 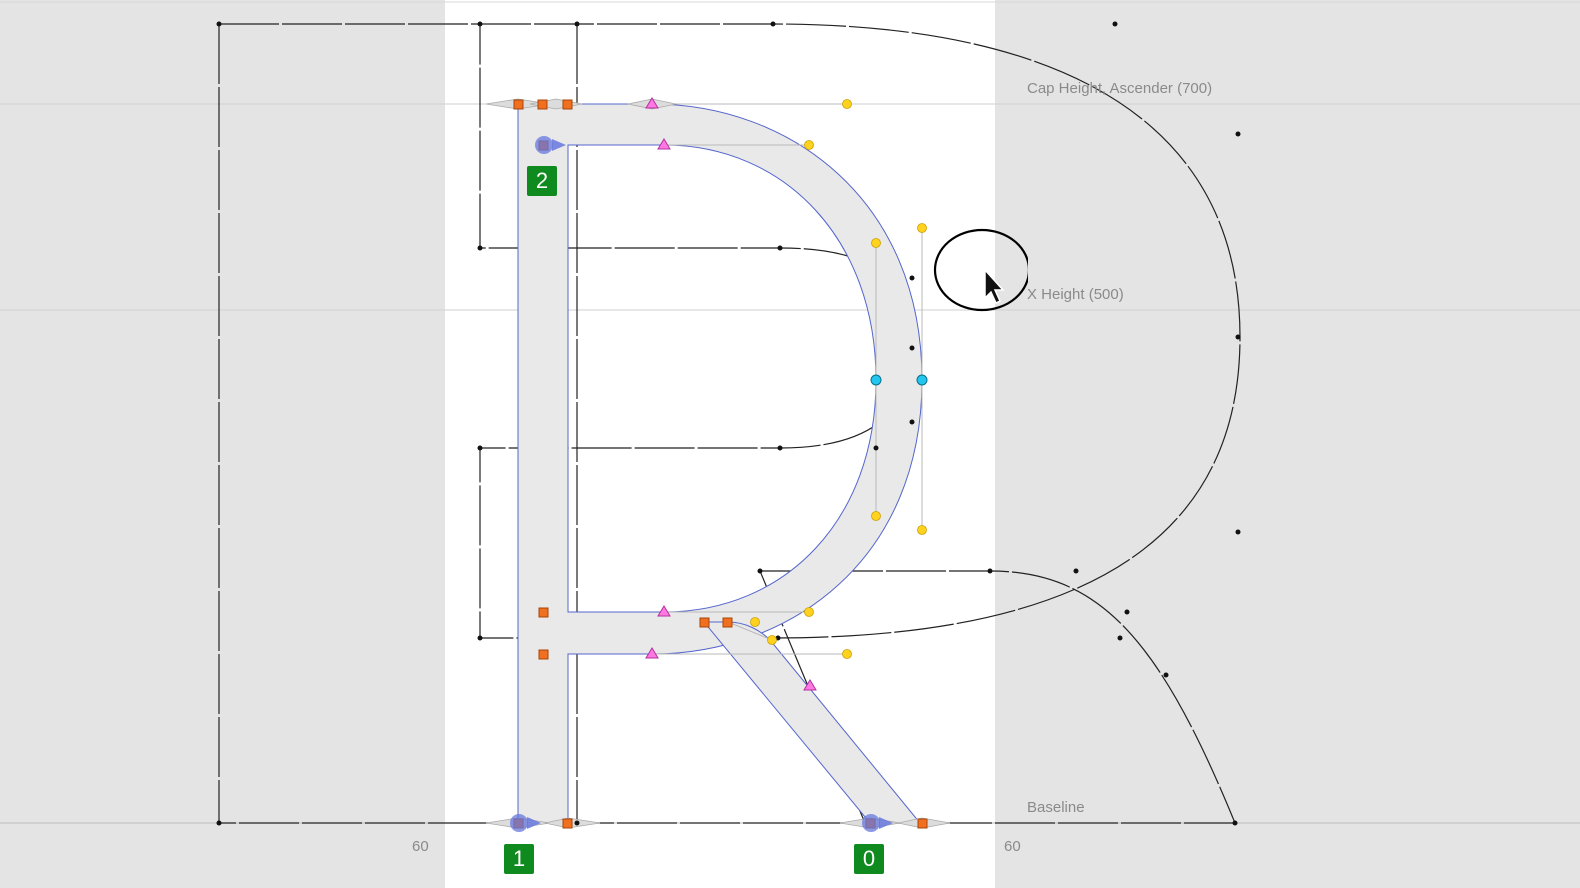 I want to click on baseline-label: Baseline, so click(x=1056, y=807).